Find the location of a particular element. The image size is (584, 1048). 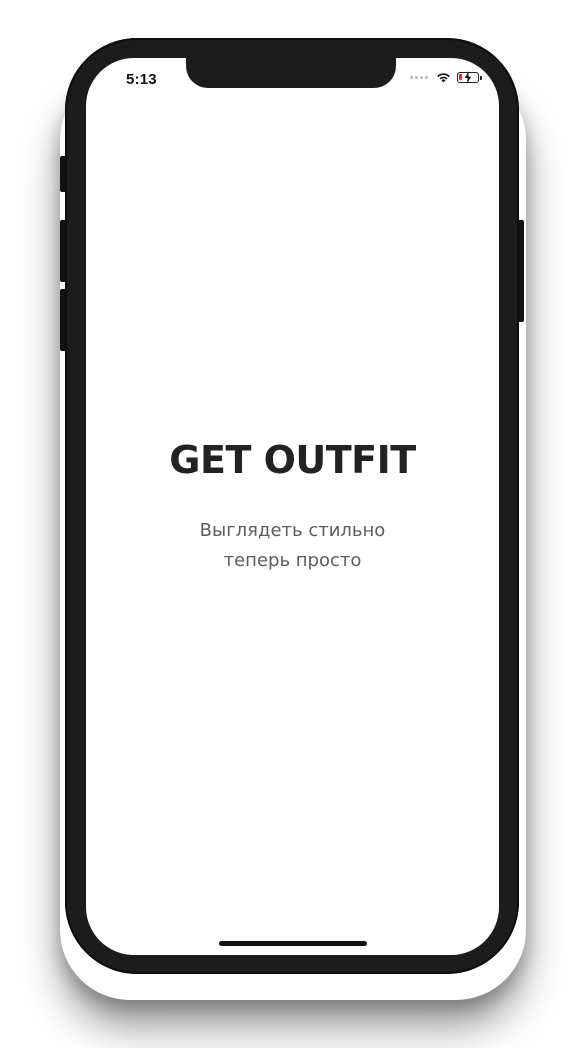

status-icons is located at coordinates (446, 77).